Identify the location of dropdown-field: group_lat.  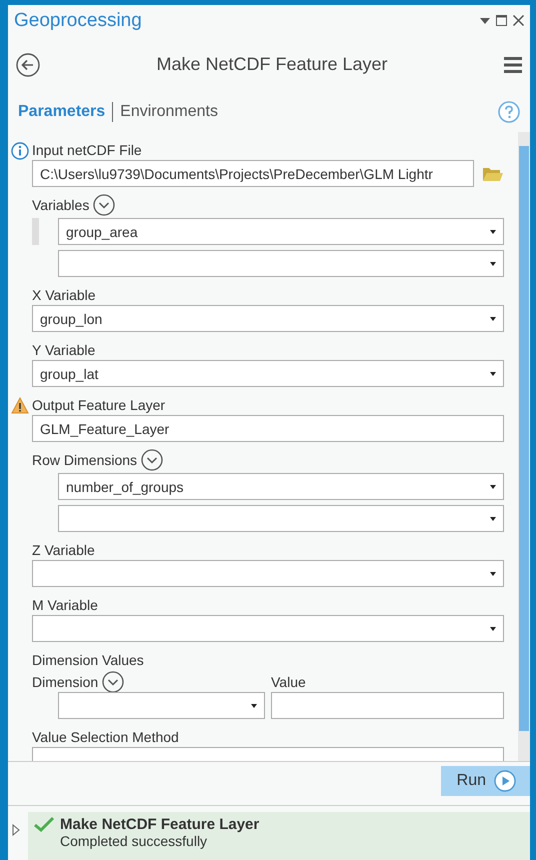
(268, 374).